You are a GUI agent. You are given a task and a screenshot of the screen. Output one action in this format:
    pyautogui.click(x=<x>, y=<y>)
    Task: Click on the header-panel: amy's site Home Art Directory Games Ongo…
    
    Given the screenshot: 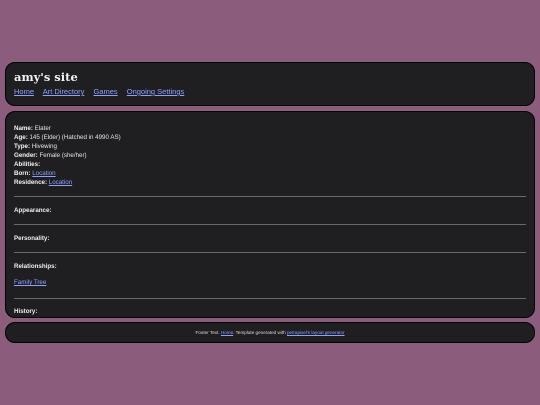 What is the action you would take?
    pyautogui.click(x=270, y=84)
    